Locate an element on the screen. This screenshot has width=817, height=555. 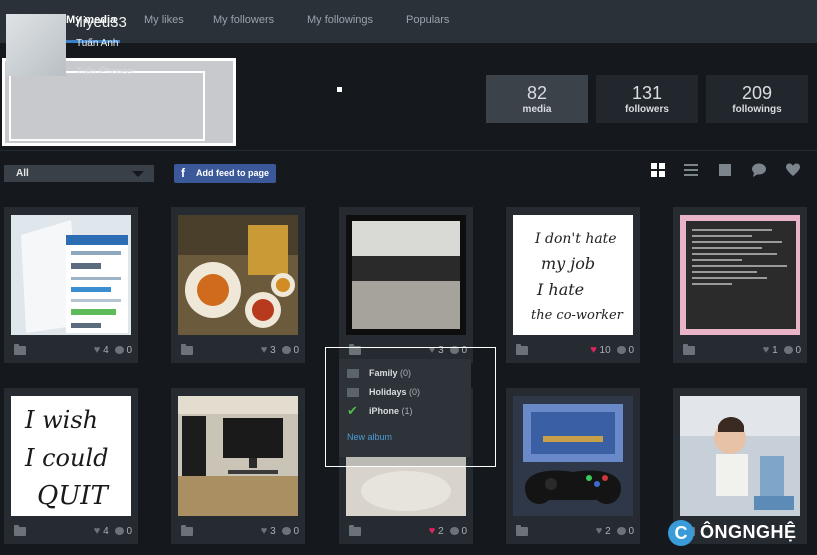
stat-media: 82 media is located at coordinates (537, 99).